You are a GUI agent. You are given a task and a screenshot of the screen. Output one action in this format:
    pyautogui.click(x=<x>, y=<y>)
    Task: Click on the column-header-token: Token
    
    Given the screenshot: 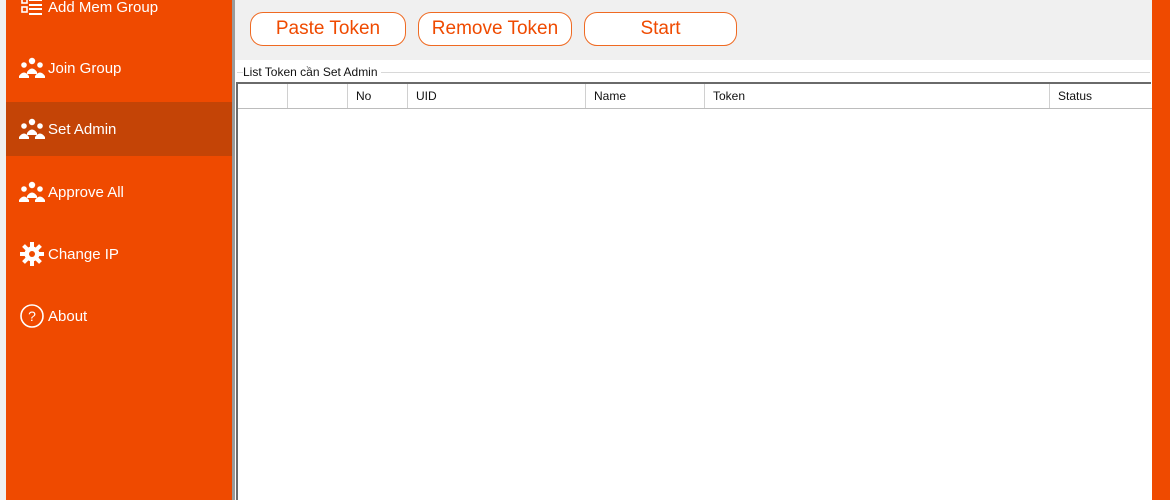 What is the action you would take?
    pyautogui.click(x=877, y=96)
    